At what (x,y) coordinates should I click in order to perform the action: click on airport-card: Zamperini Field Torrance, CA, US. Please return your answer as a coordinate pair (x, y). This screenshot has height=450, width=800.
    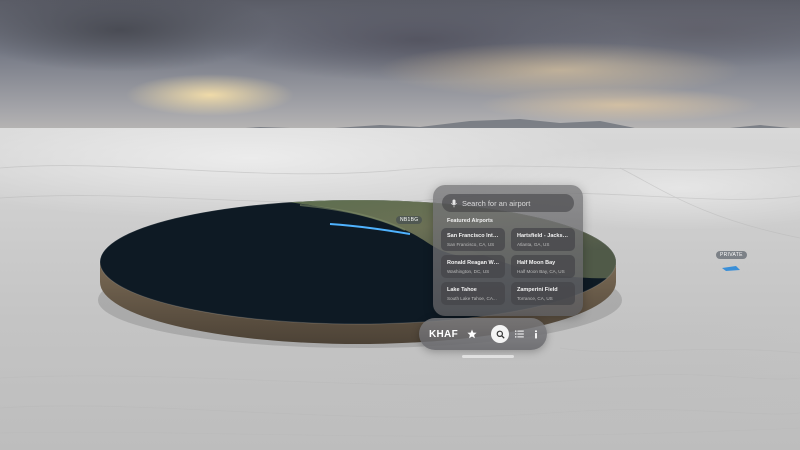
    Looking at the image, I should click on (543, 293).